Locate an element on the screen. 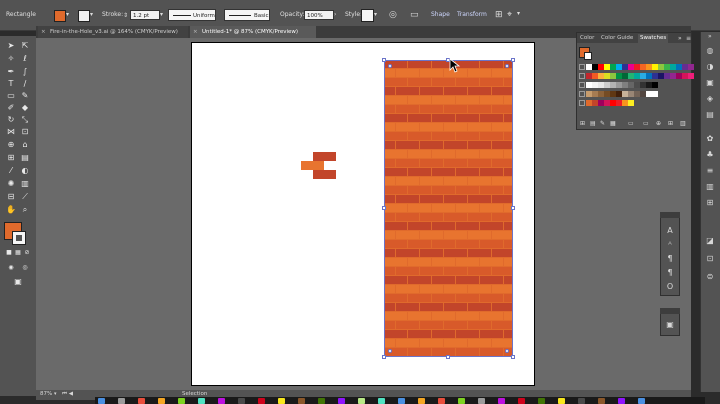  scale-tool-icon: ⤡ is located at coordinates (25, 120).